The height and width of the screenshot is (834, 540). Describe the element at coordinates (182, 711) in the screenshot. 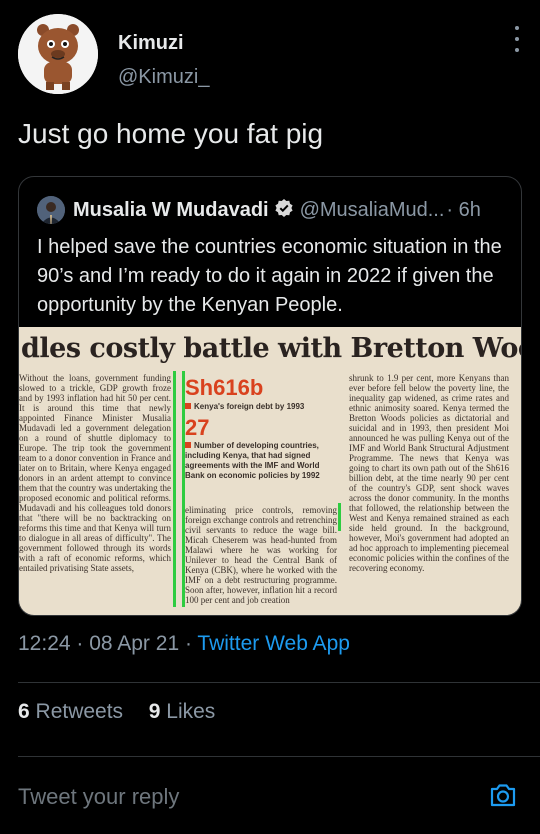

I see `likes-stat: 9 Likes` at that location.